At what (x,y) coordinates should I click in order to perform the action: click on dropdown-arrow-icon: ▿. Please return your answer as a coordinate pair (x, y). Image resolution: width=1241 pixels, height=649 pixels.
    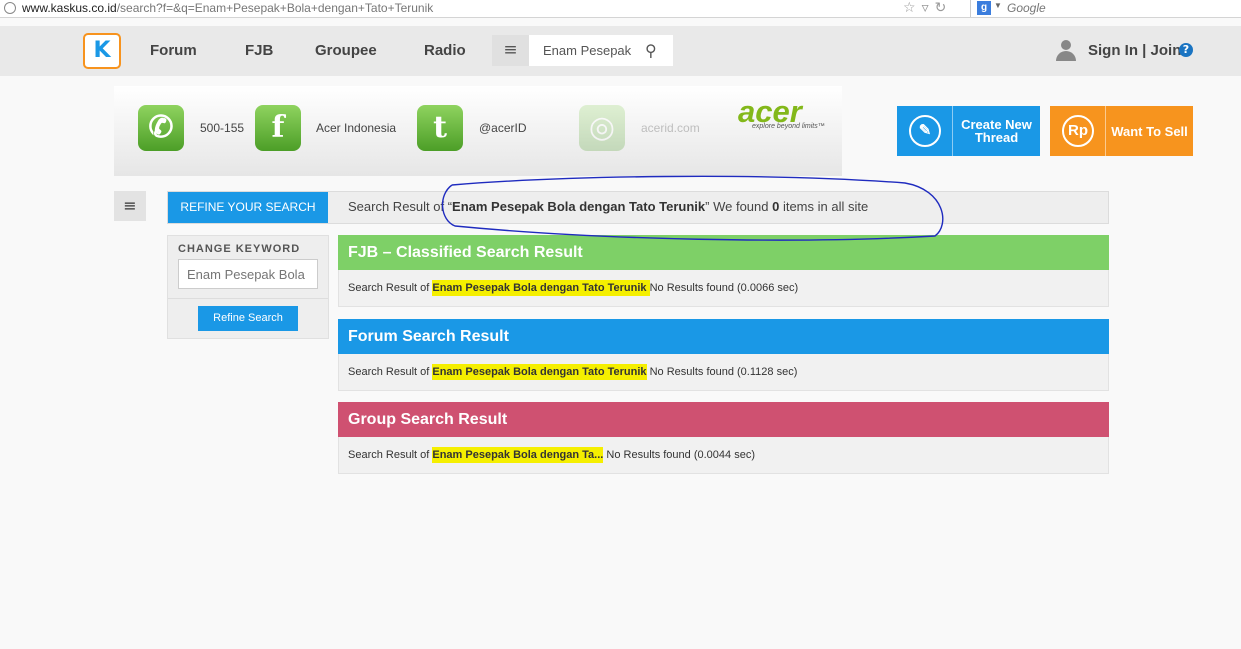
    Looking at the image, I should click on (925, 8).